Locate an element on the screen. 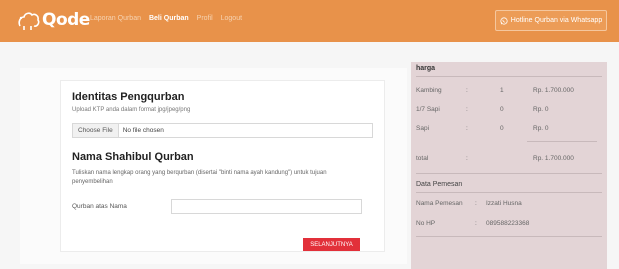  buyer-value: 089588223368 is located at coordinates (508, 223).